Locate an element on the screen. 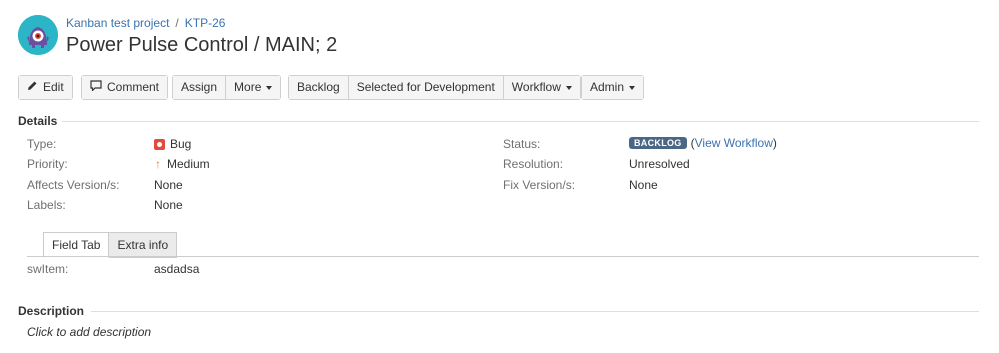  details-heading: Details is located at coordinates (37, 121).